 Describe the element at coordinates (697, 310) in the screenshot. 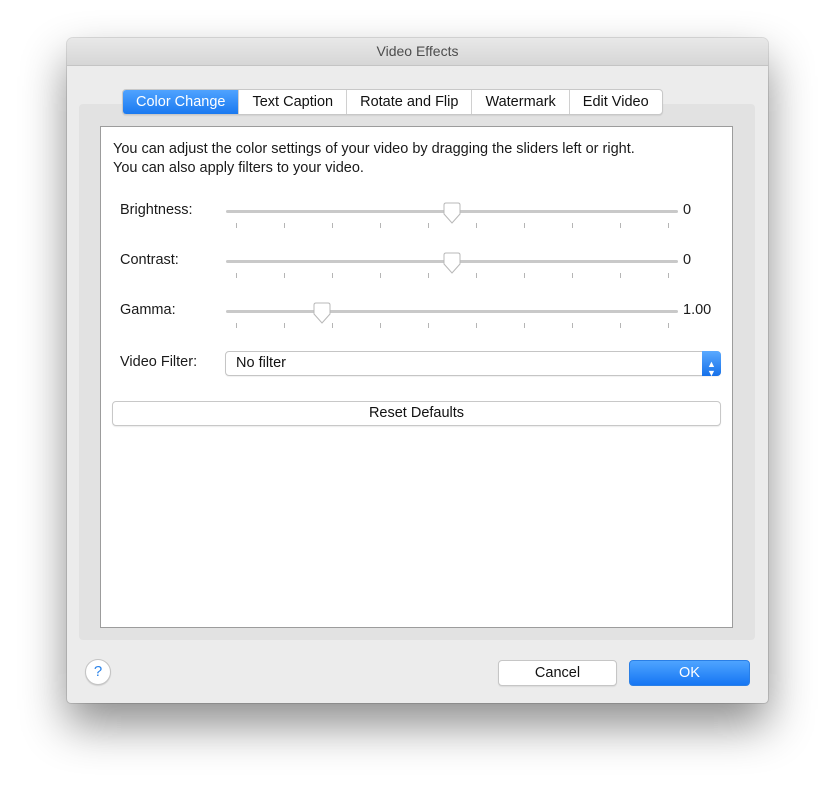

I see `gamma-value: 1.00` at that location.